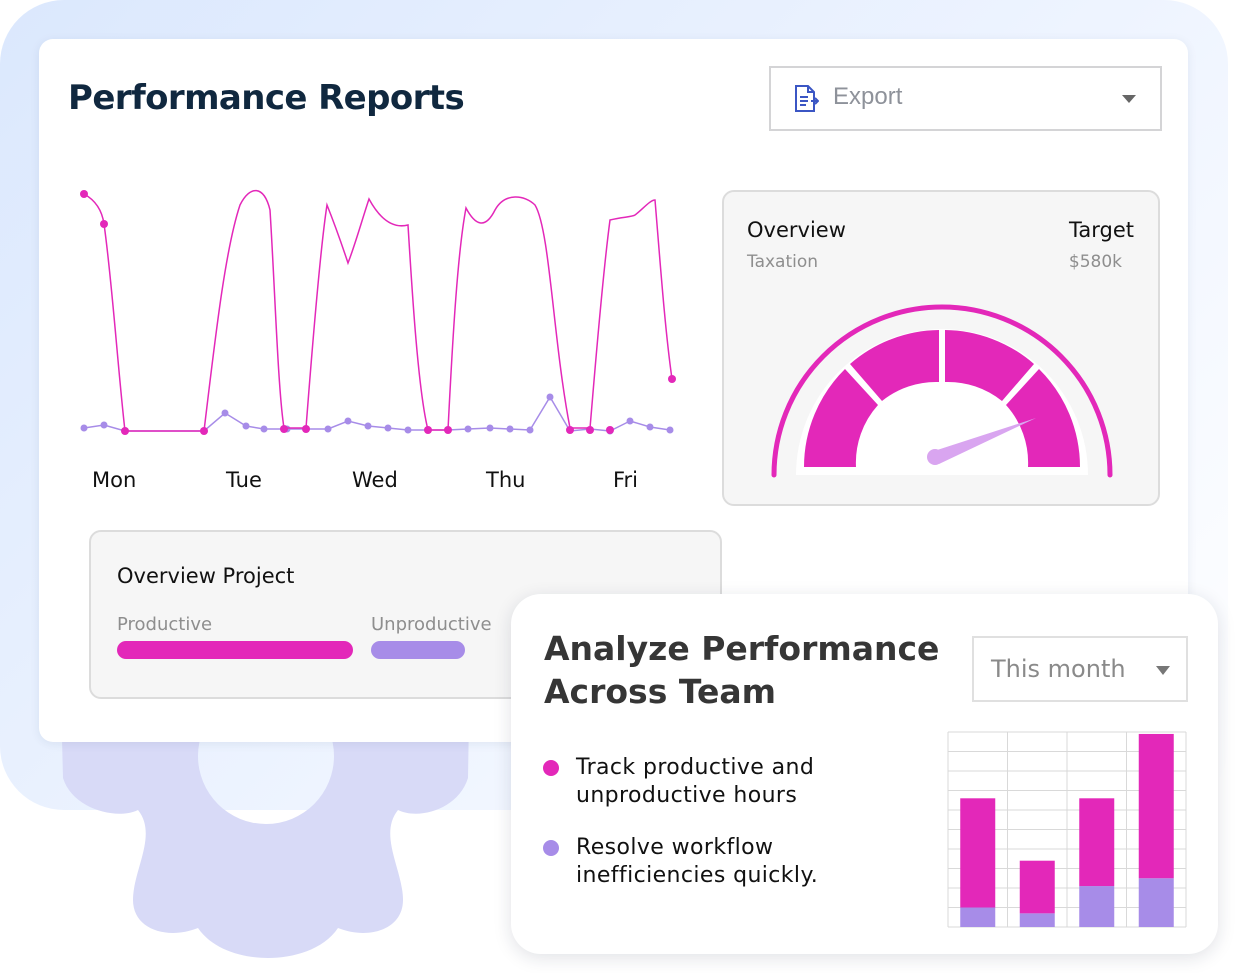 The width and height of the screenshot is (1238, 973). I want to click on day-label-thu: Thu, so click(505, 480).